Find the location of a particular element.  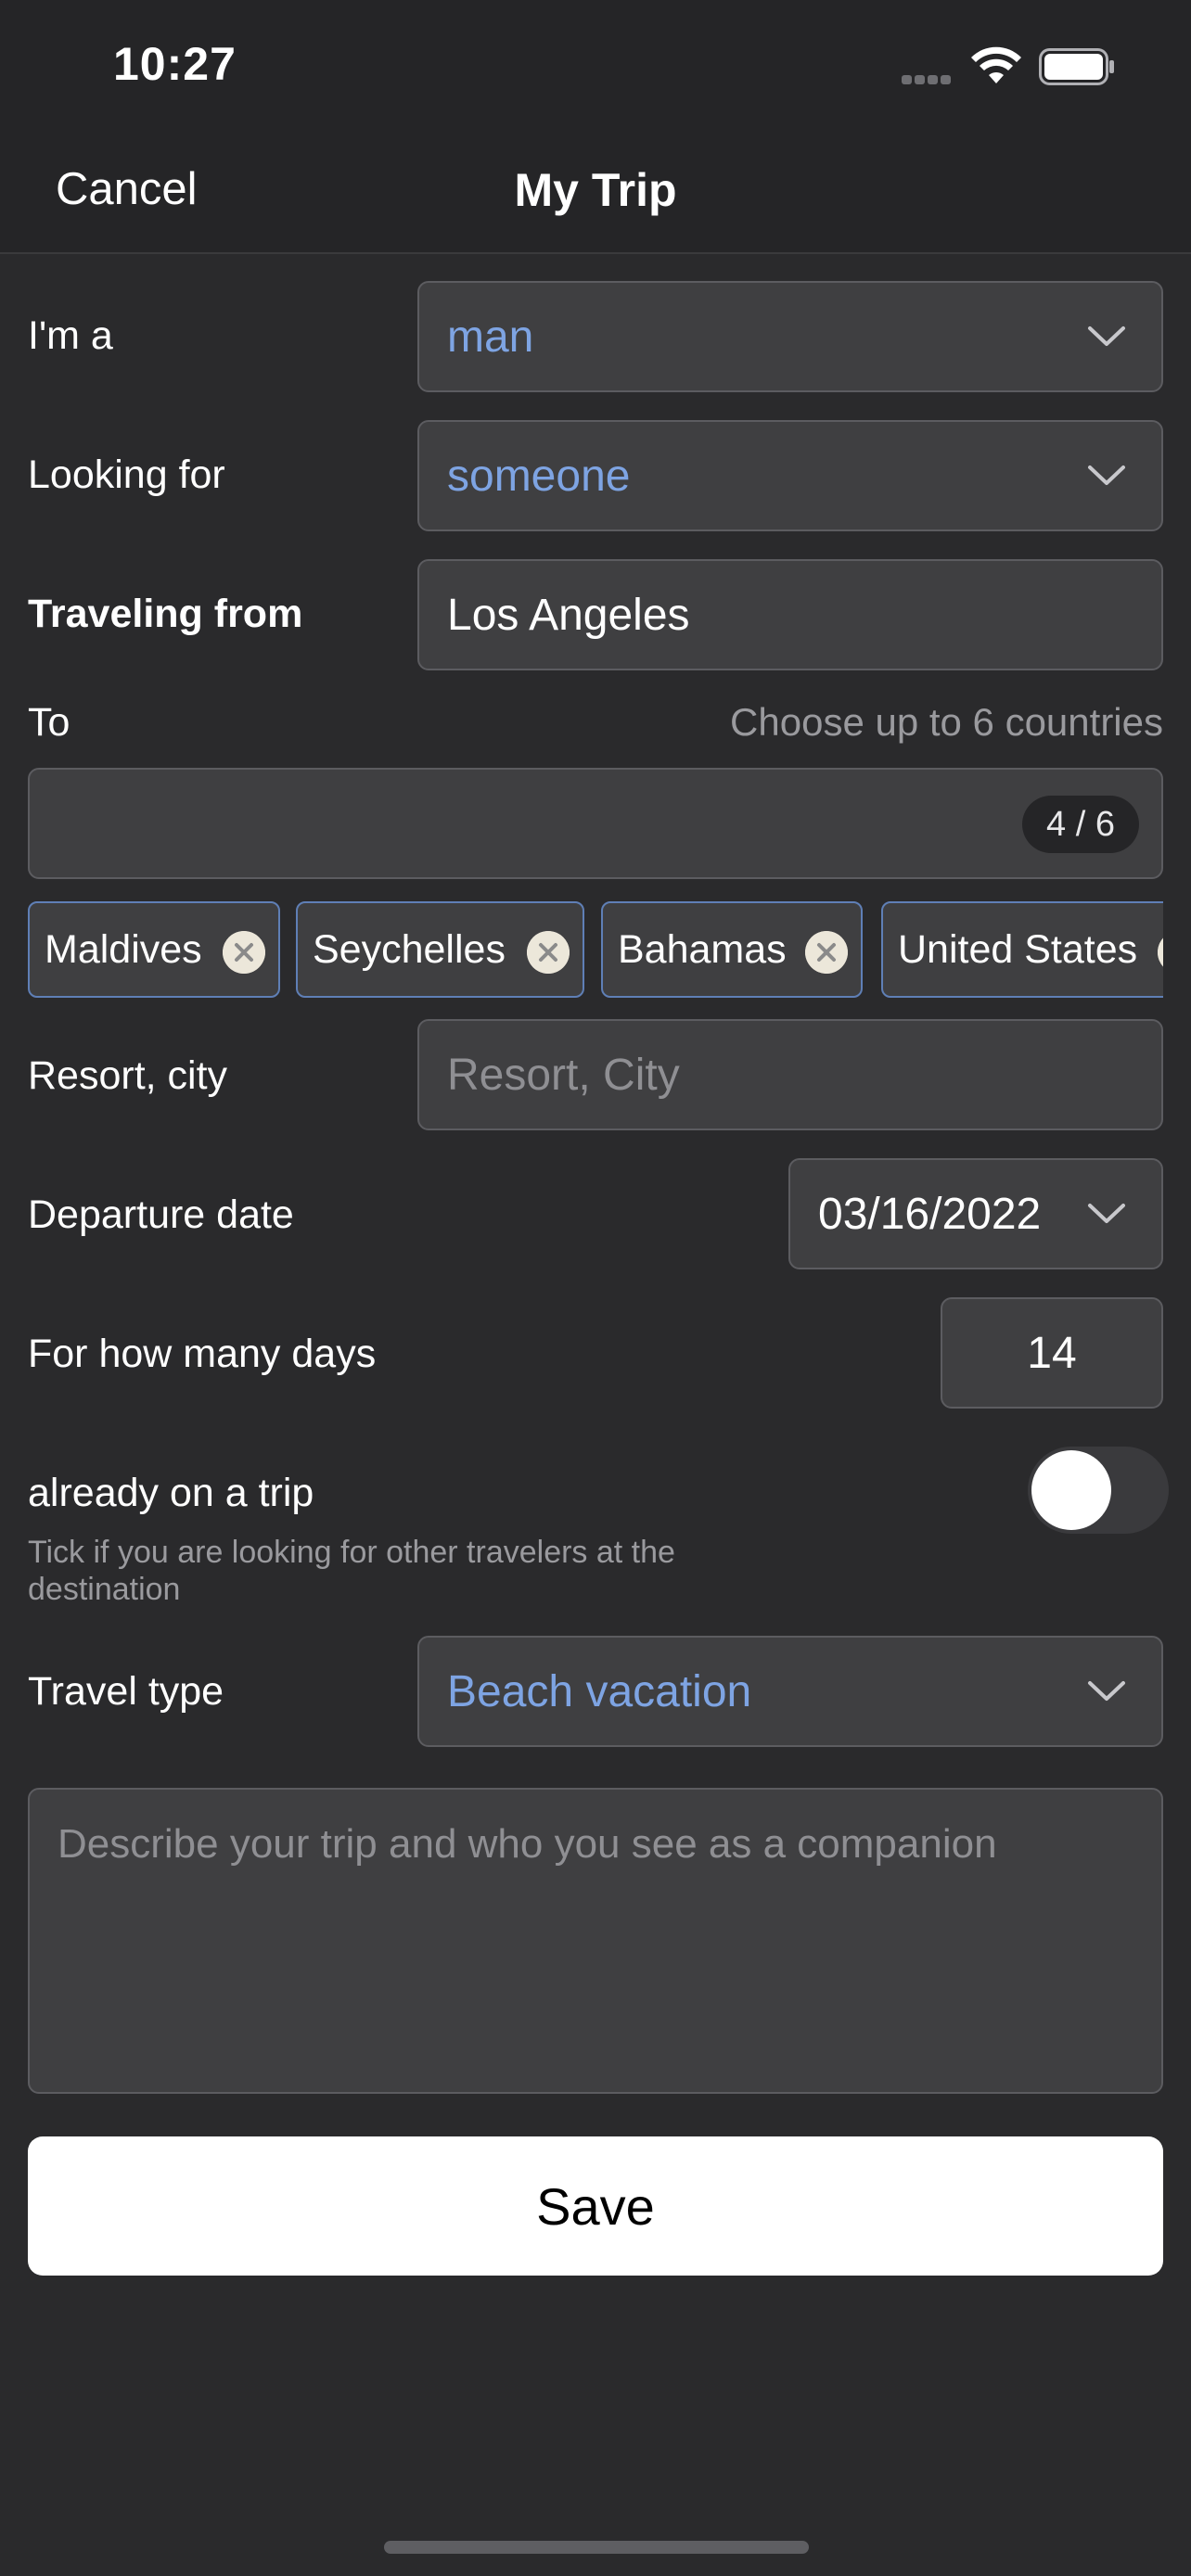

to-hint: Choose up to 6 countries is located at coordinates (946, 722).